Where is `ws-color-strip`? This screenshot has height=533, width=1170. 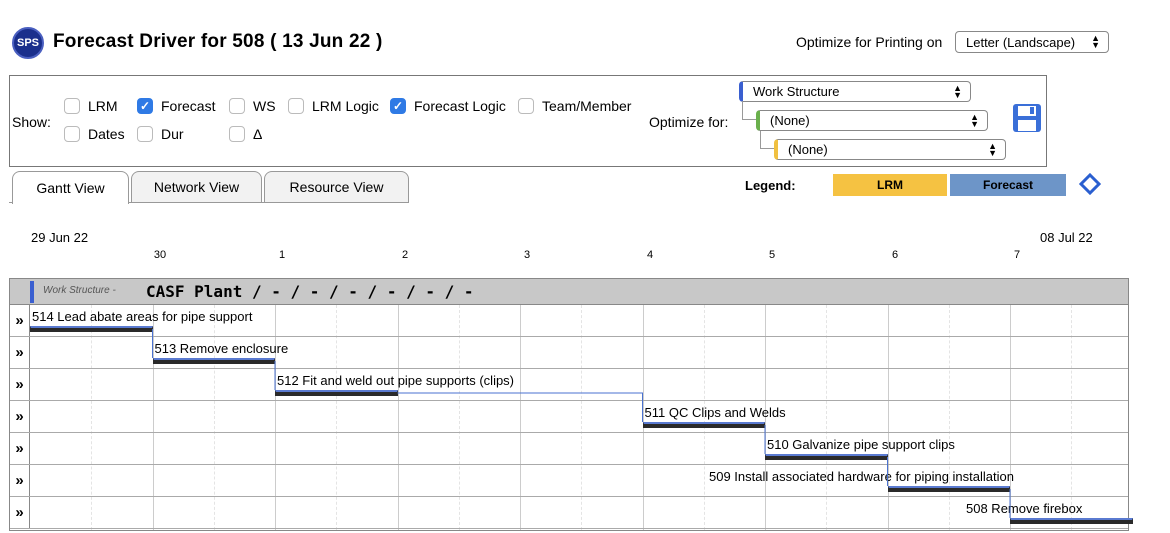 ws-color-strip is located at coordinates (32, 292).